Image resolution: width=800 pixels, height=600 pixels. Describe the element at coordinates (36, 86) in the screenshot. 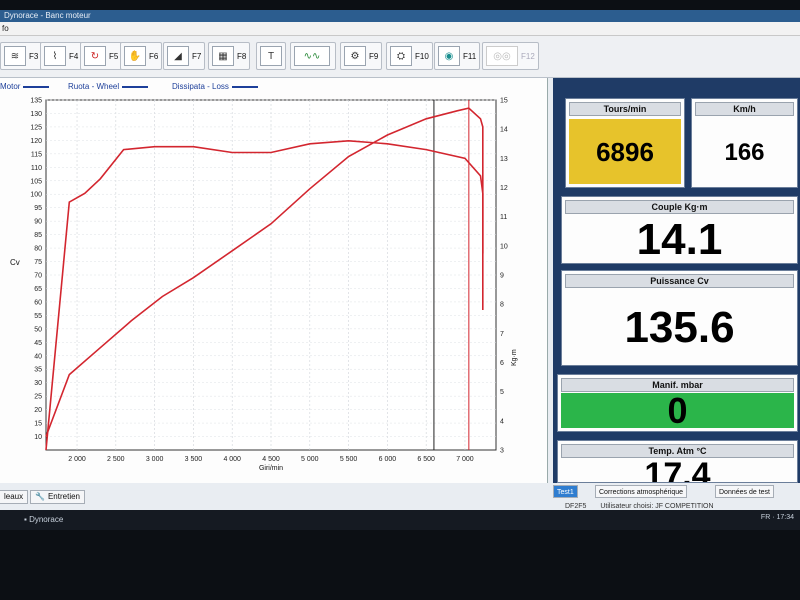

I see `legend-motor-line` at that location.